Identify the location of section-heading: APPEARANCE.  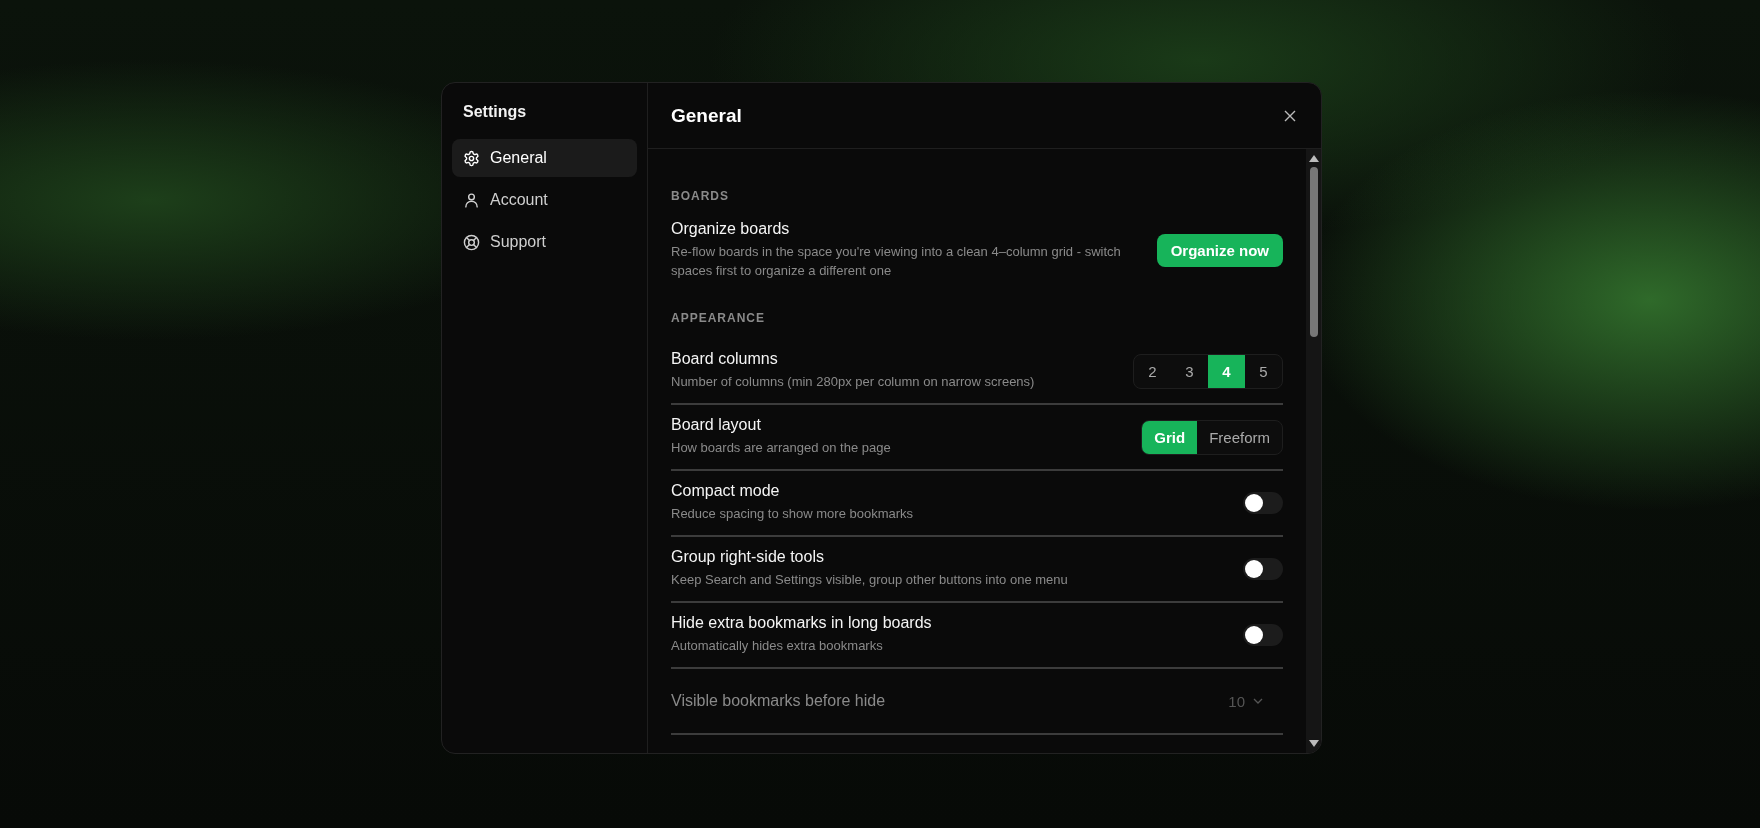
(718, 318).